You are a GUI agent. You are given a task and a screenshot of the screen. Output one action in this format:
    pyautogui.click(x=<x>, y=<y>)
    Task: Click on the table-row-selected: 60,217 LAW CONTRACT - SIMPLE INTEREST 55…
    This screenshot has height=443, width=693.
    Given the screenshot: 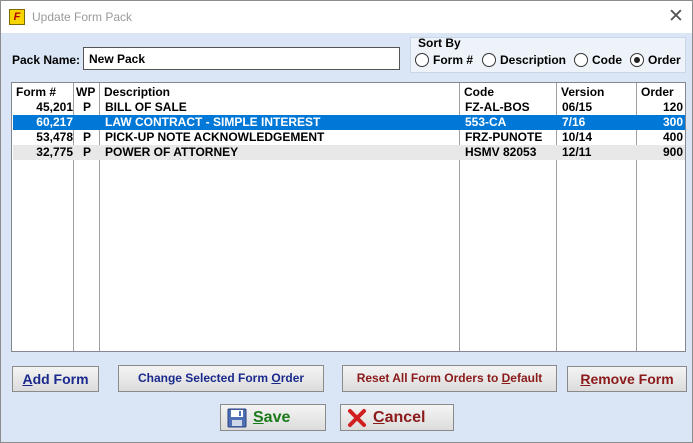 What is the action you would take?
    pyautogui.click(x=349, y=122)
    